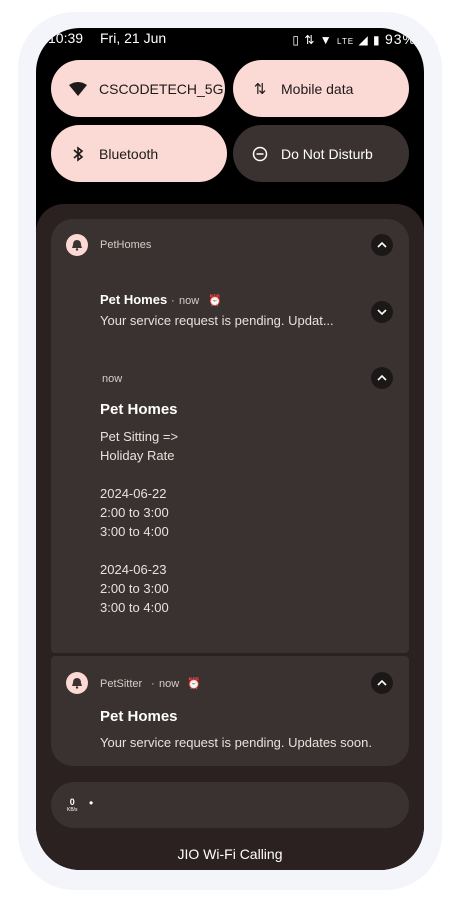 This screenshot has height=900, width=460. What do you see at coordinates (363, 40) in the screenshot?
I see `signal-icon: ◢` at bounding box center [363, 40].